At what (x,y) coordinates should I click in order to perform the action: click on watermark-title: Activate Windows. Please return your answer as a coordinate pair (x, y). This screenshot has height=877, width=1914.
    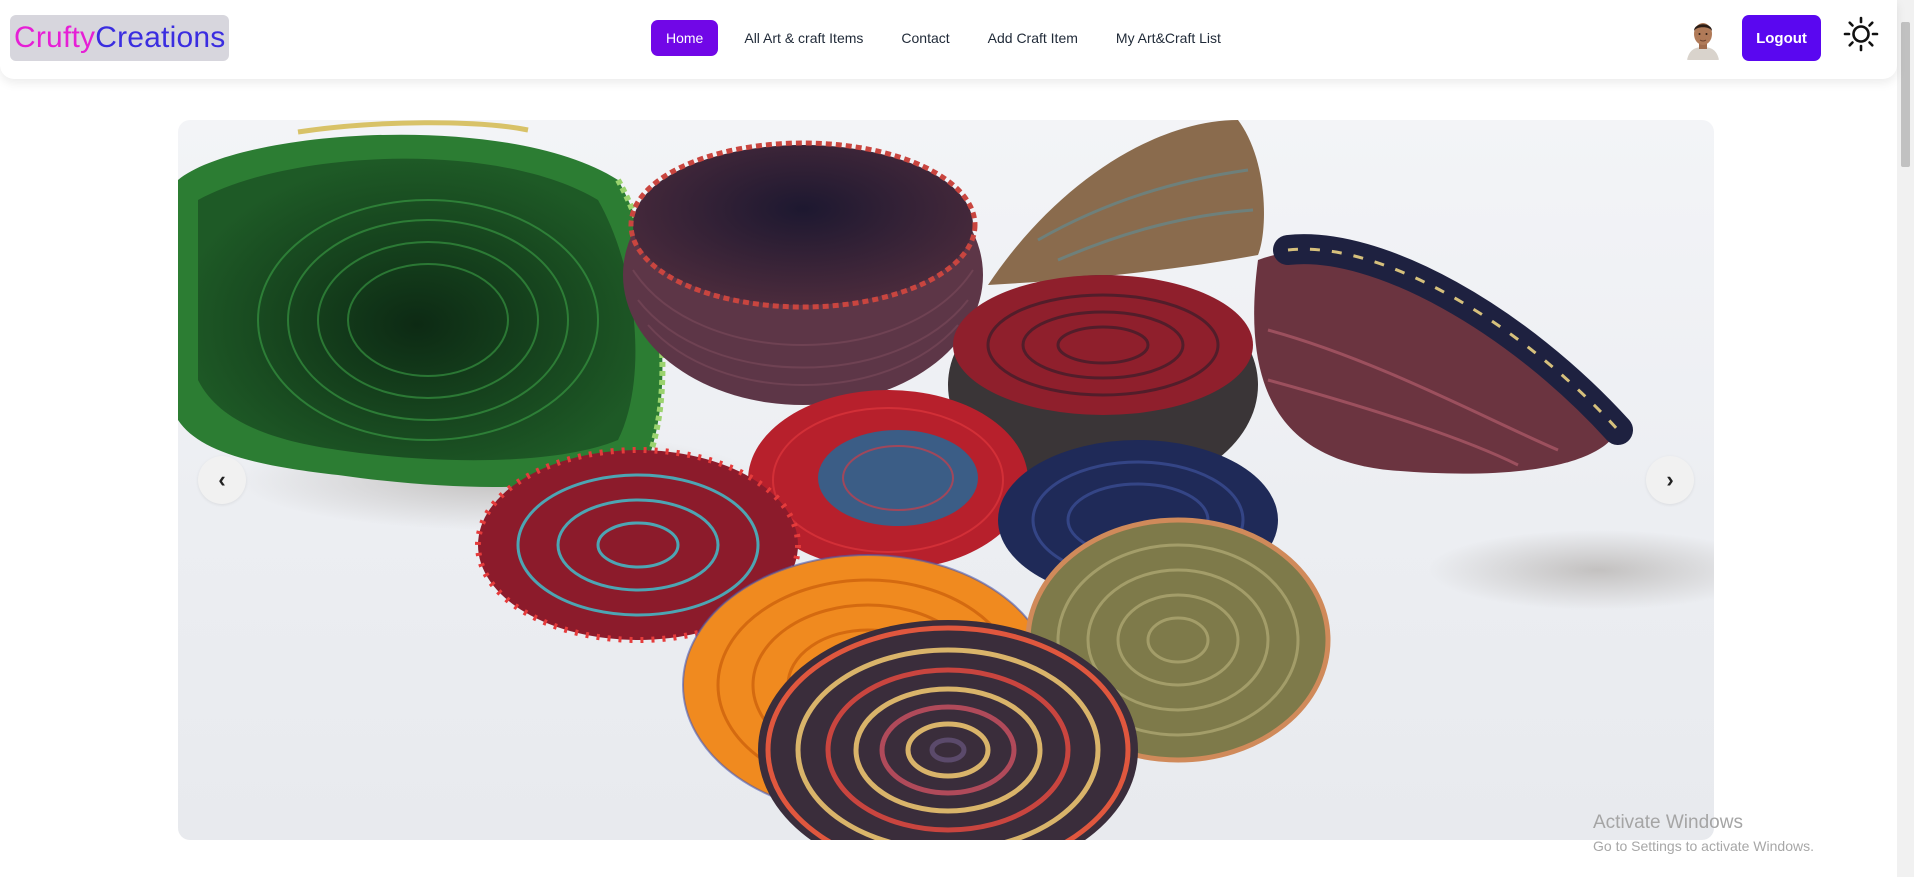
    Looking at the image, I should click on (1668, 822).